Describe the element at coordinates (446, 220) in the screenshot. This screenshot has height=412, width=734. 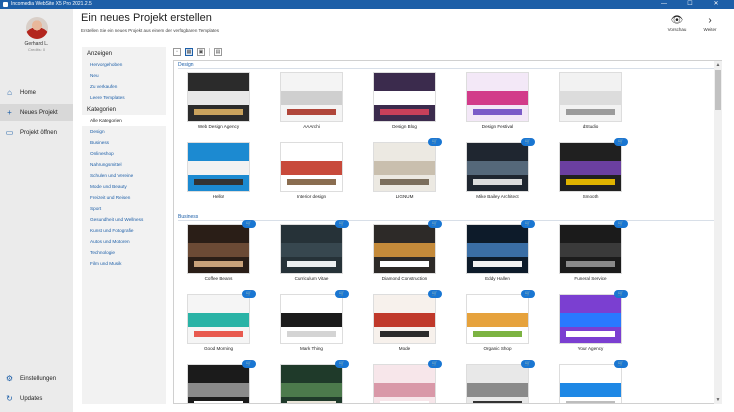
I see `section-divider` at that location.